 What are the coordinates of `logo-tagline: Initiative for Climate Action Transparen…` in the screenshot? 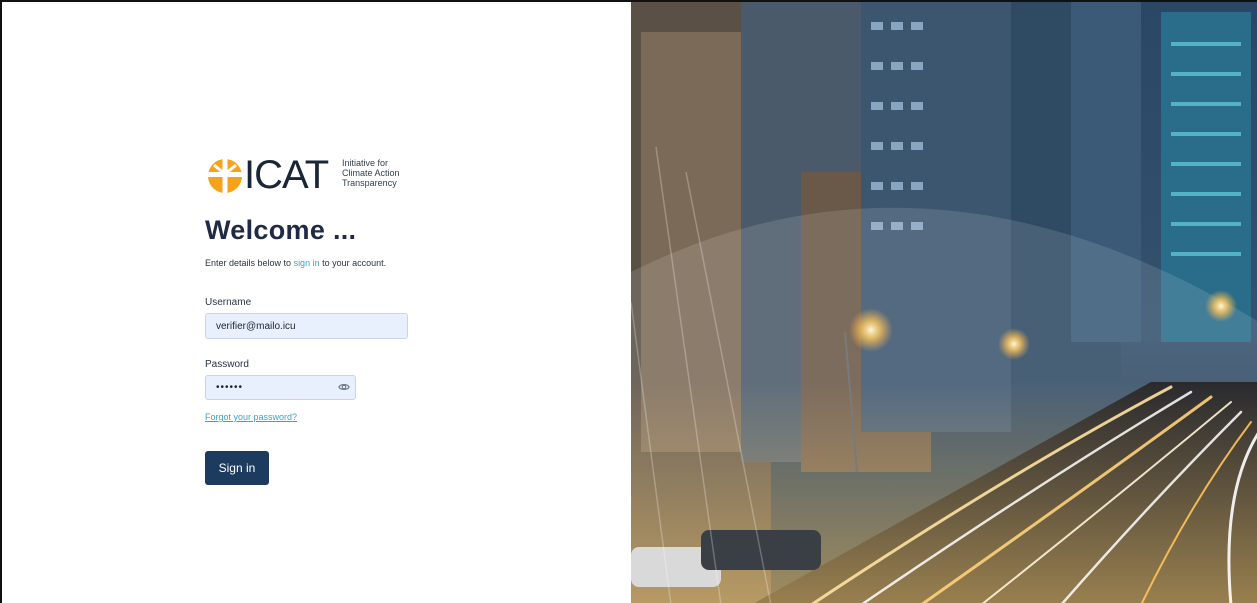 It's located at (387, 173).